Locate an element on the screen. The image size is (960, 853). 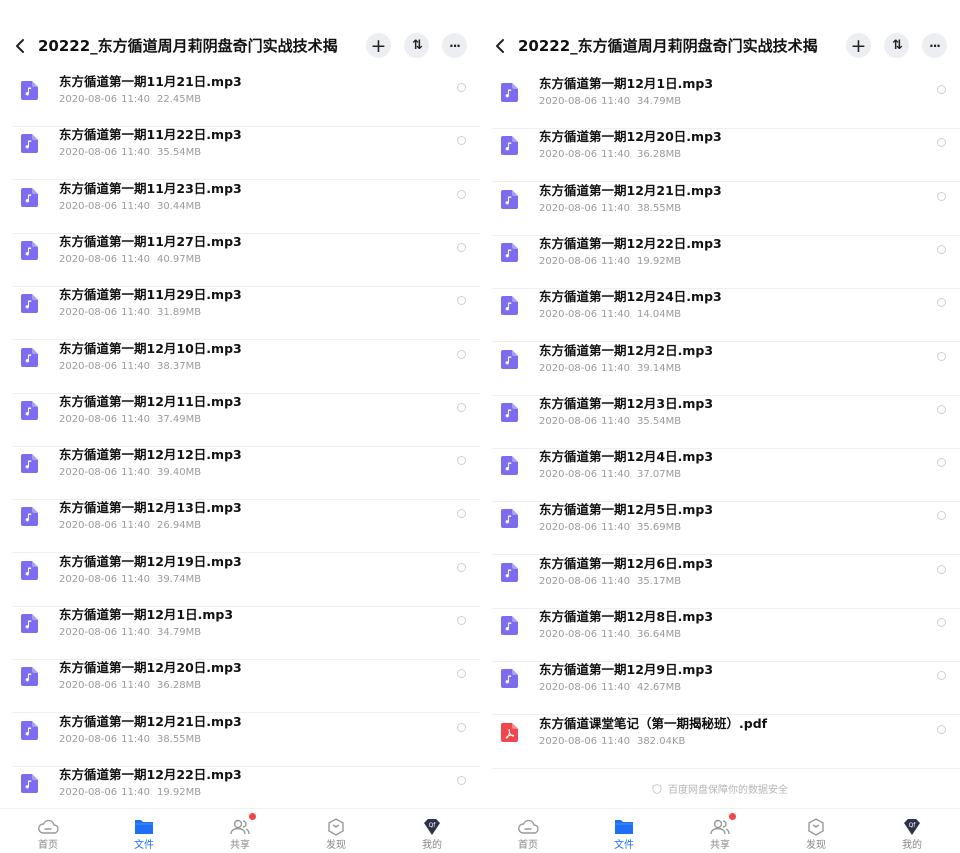
file-meta: 2020-08-06 11:40 40.97MB is located at coordinates (132, 259).